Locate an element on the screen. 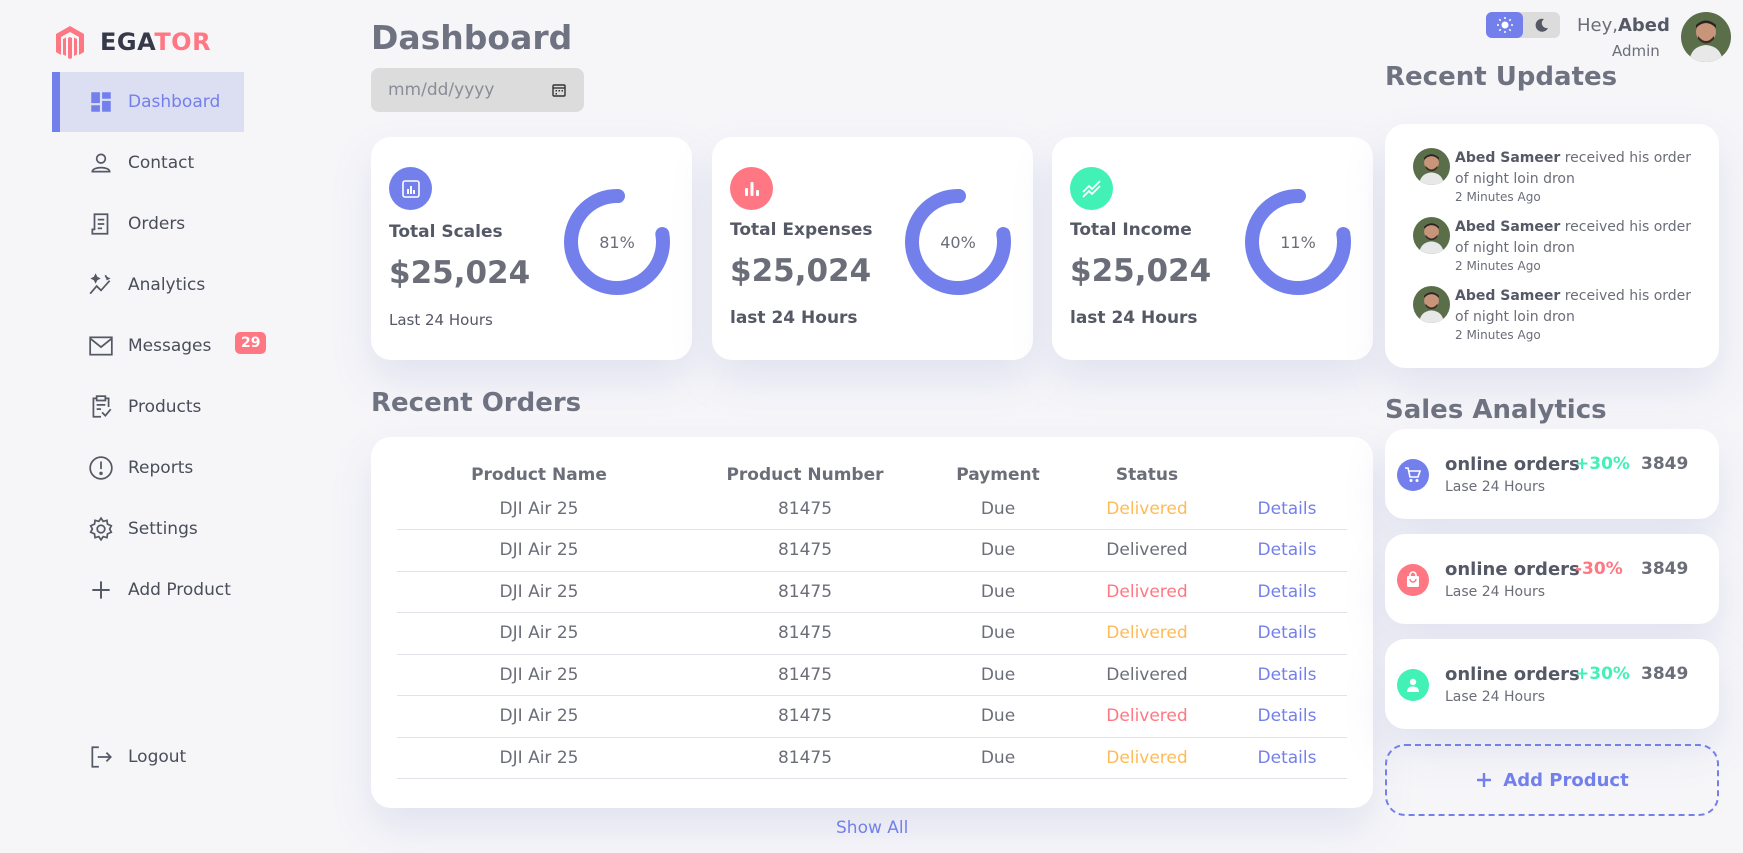 The width and height of the screenshot is (1743, 853). sidebar-item-orders: Orders is located at coordinates (148, 224).